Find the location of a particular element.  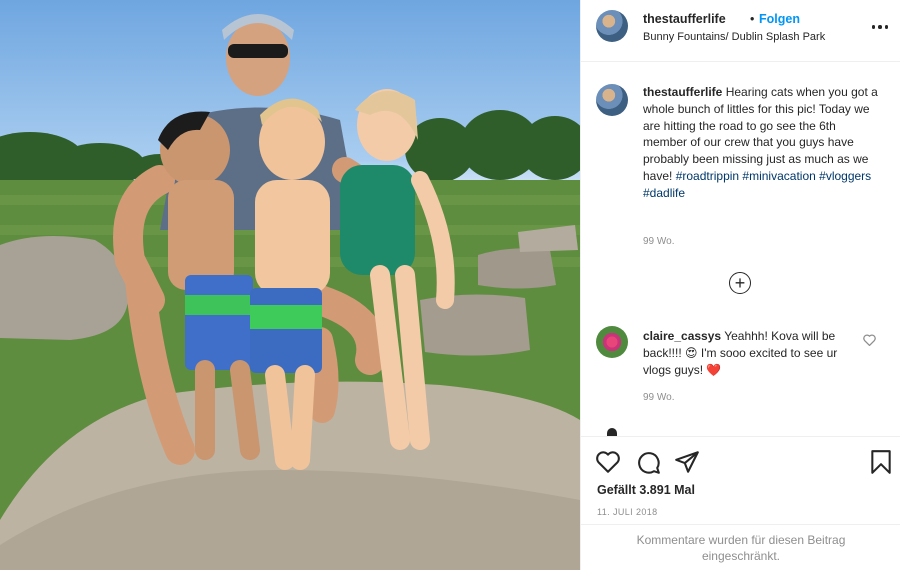

follow-button: Folgen is located at coordinates (779, 19).